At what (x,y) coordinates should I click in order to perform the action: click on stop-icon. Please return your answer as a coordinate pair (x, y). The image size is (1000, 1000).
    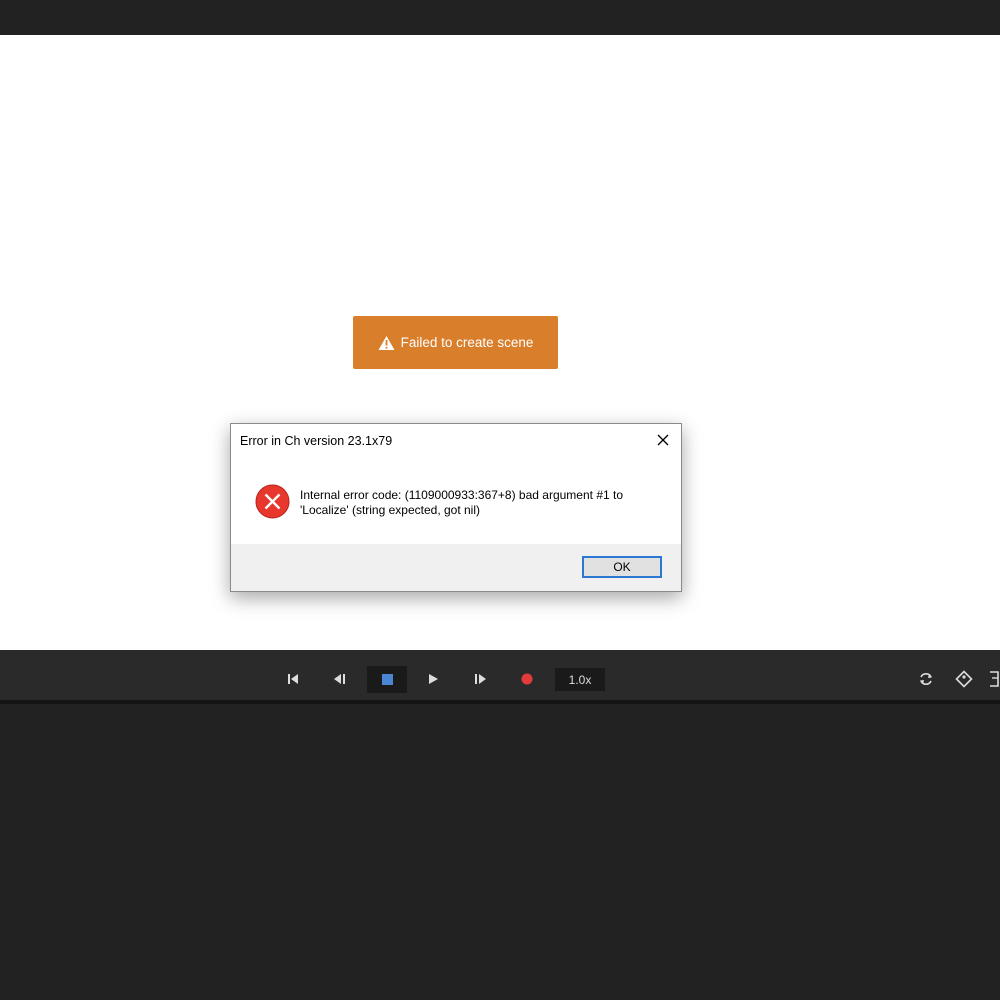
    Looking at the image, I should click on (387, 679).